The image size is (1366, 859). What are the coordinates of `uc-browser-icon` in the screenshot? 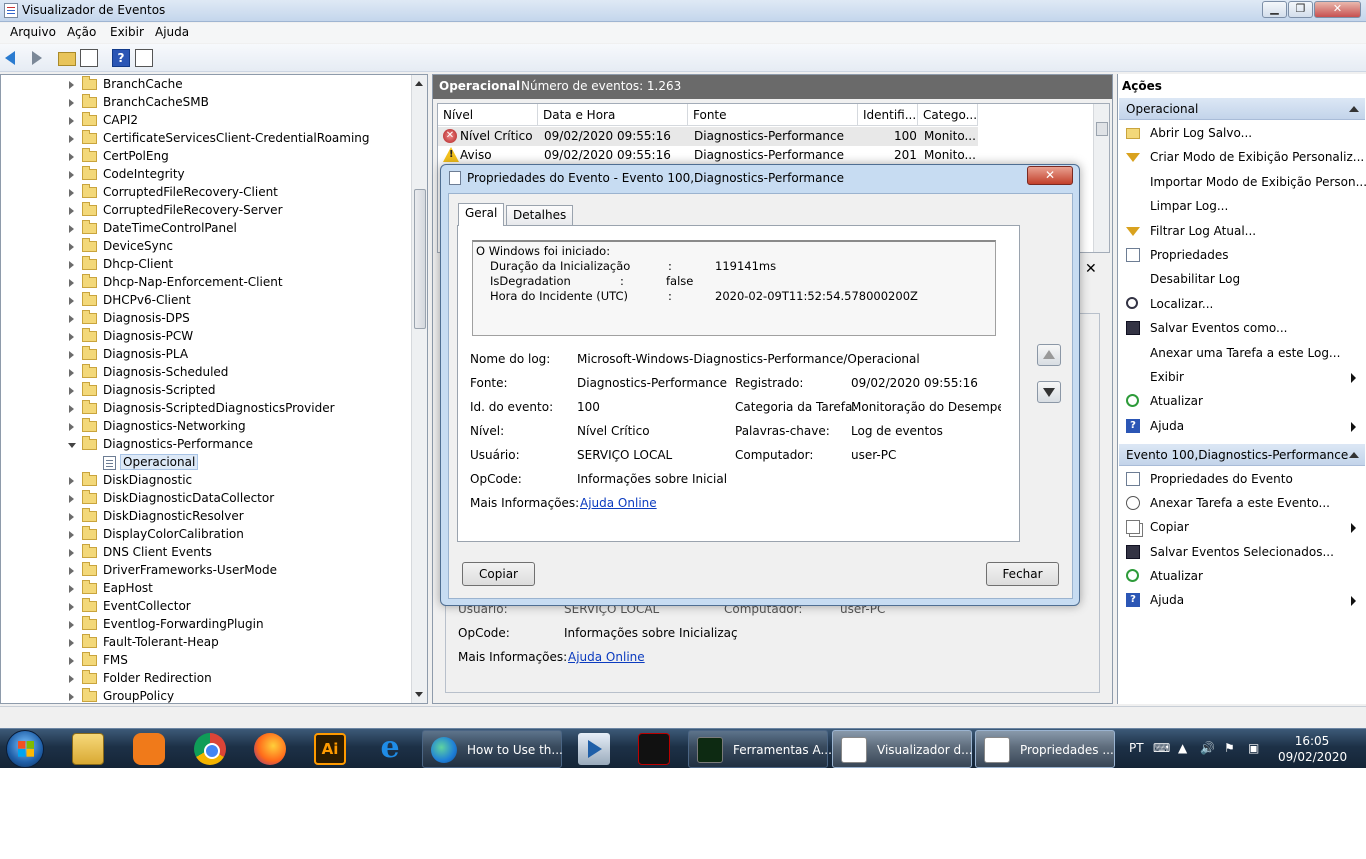 It's located at (149, 749).